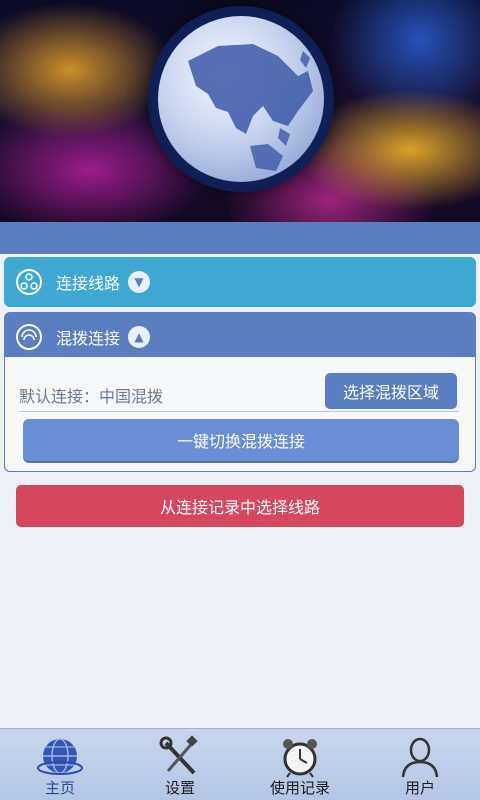 The width and height of the screenshot is (480, 800). Describe the element at coordinates (59, 788) in the screenshot. I see `tab-home-label: 主页` at that location.